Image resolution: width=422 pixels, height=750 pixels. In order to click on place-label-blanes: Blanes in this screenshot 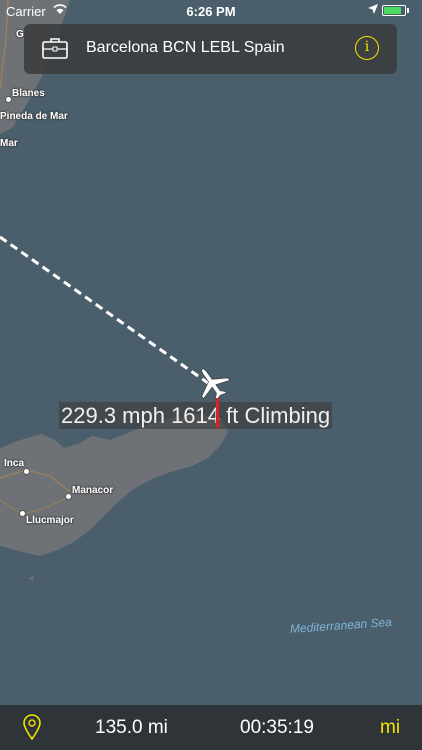, I will do `click(28, 93)`.